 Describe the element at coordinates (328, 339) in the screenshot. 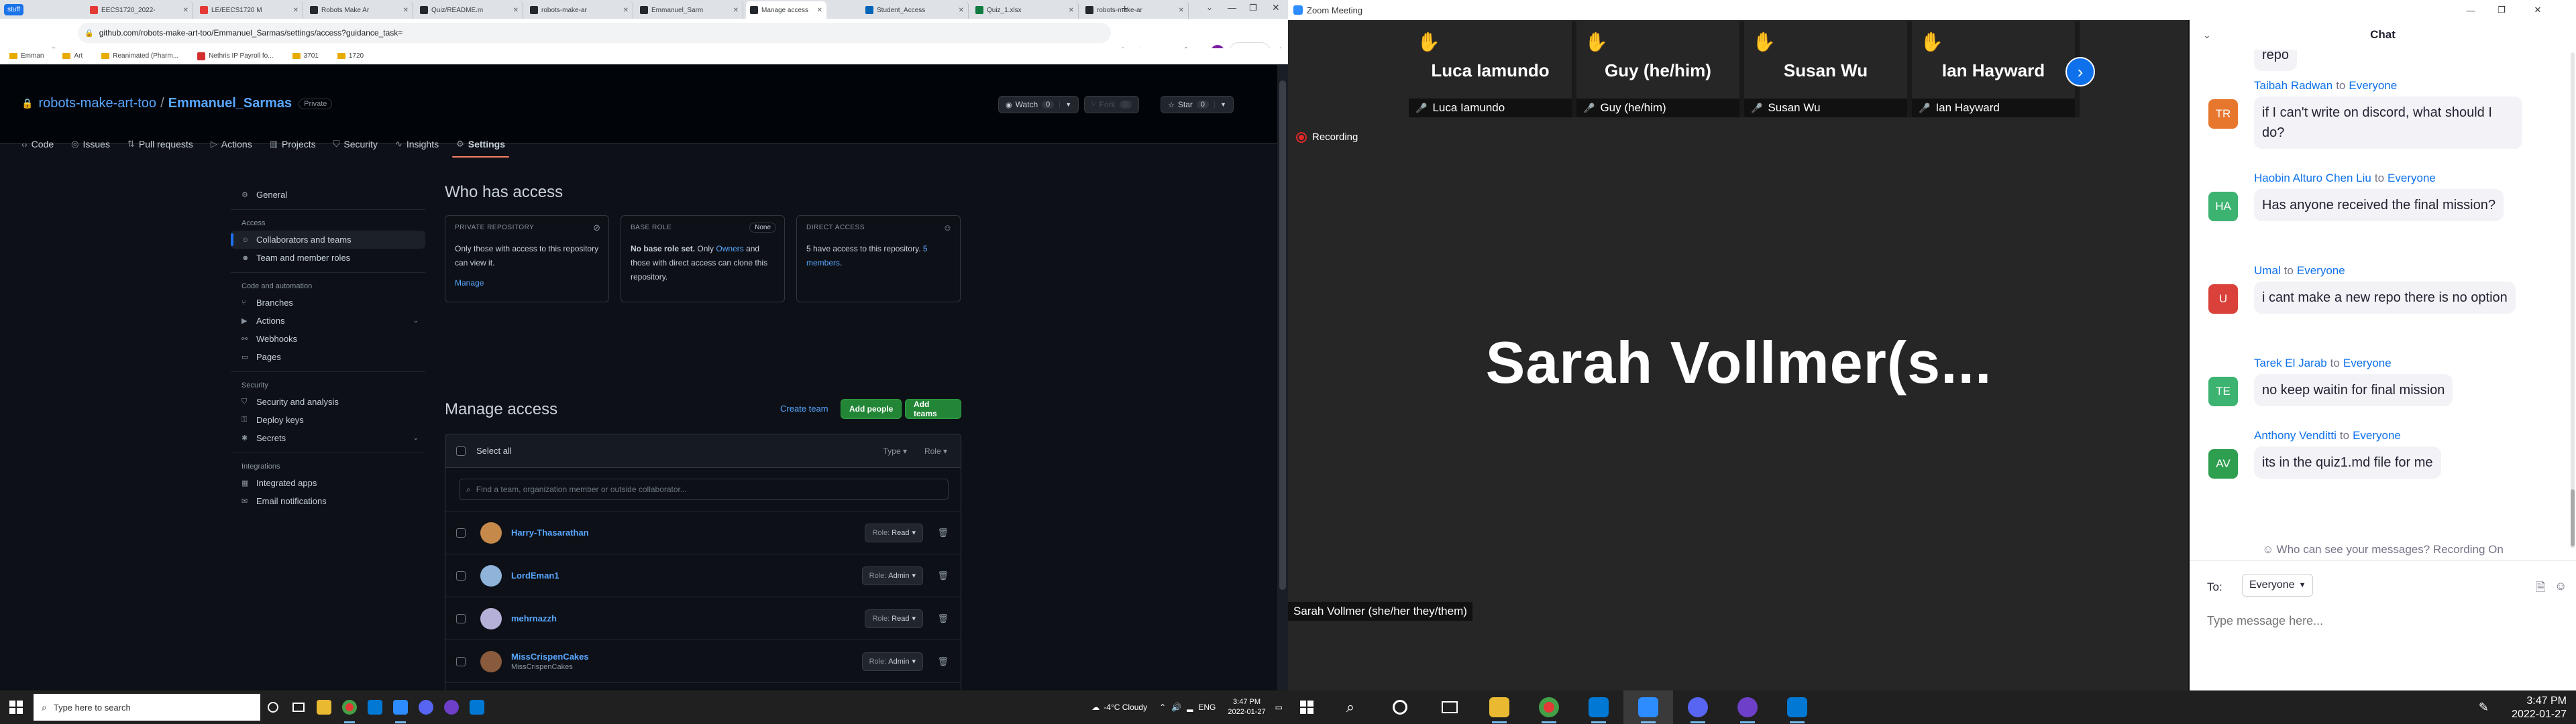

I see `sidebar-item-webhooks: ⚯ Webhooks` at that location.